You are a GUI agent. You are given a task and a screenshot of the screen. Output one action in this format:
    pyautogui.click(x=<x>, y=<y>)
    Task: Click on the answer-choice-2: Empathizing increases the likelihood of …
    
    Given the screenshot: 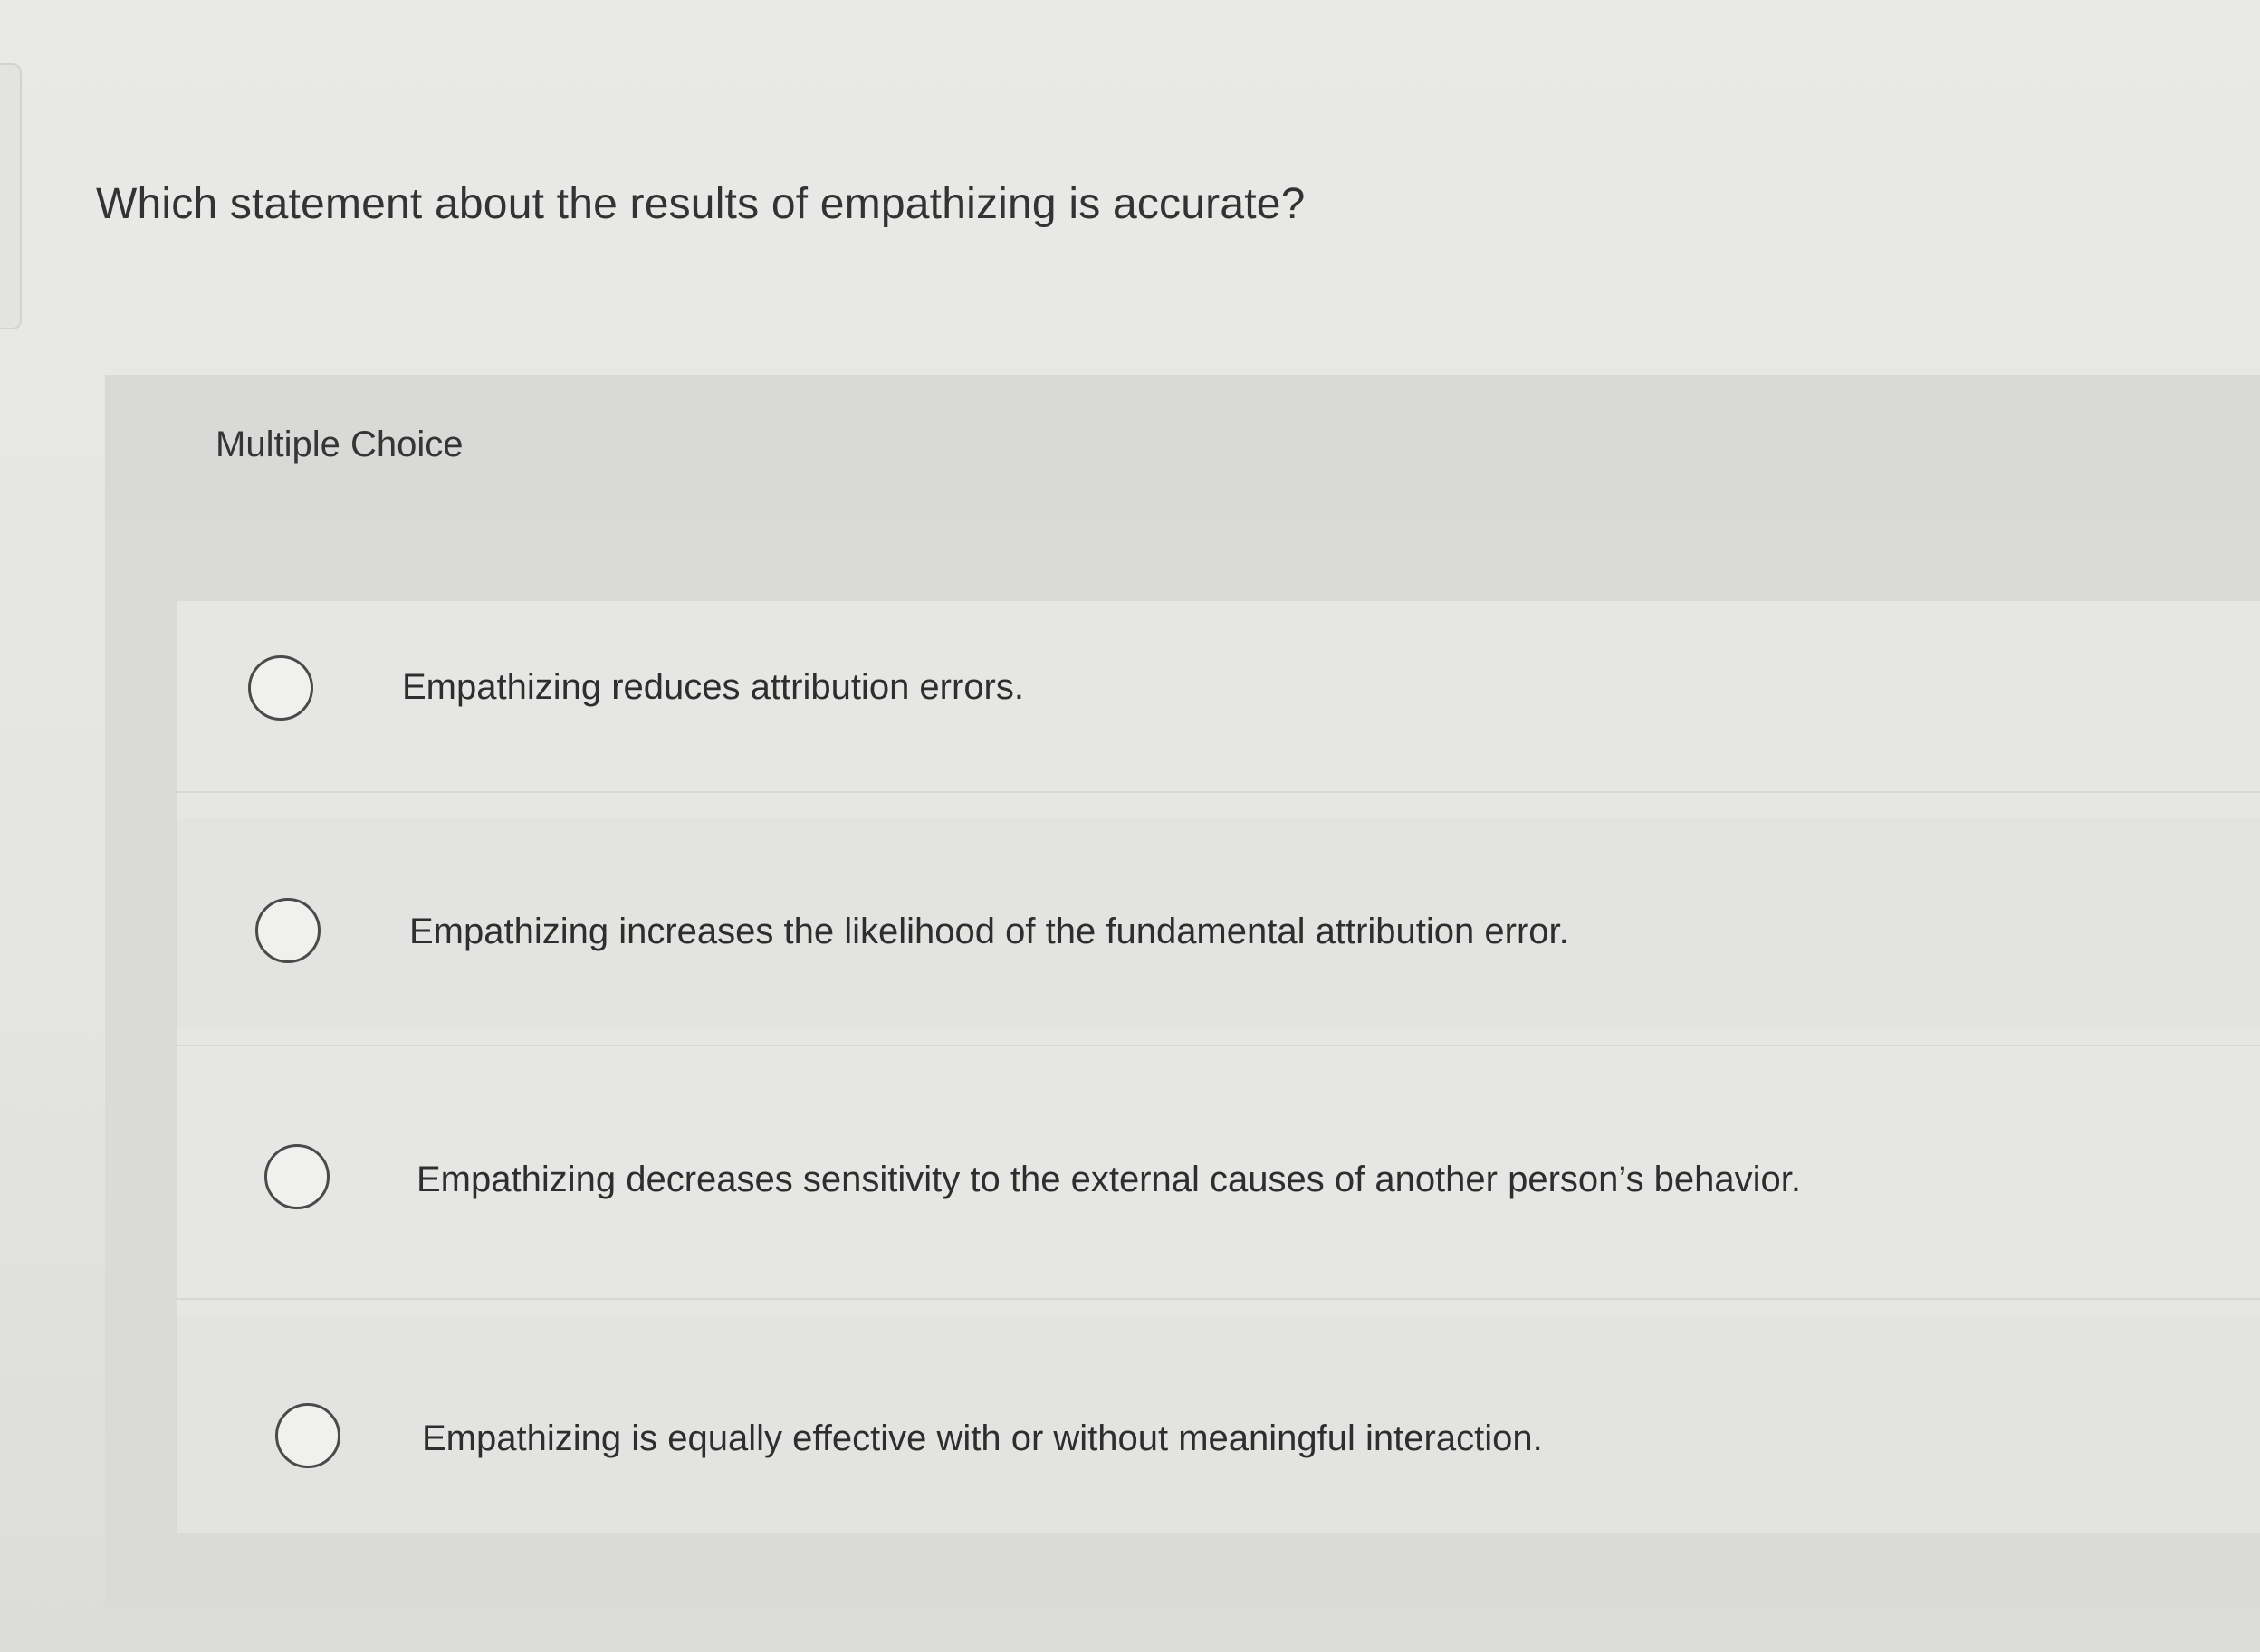 What is the action you would take?
    pyautogui.click(x=1218, y=922)
    